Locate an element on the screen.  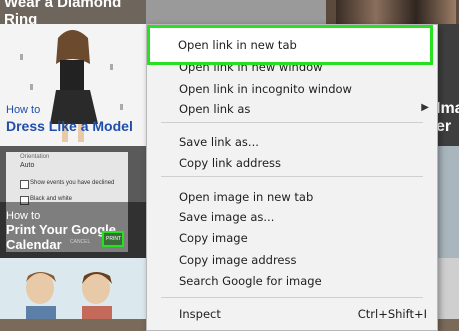
menu-item-copy-image-address: Copy image address is located at coordinates (292, 260).